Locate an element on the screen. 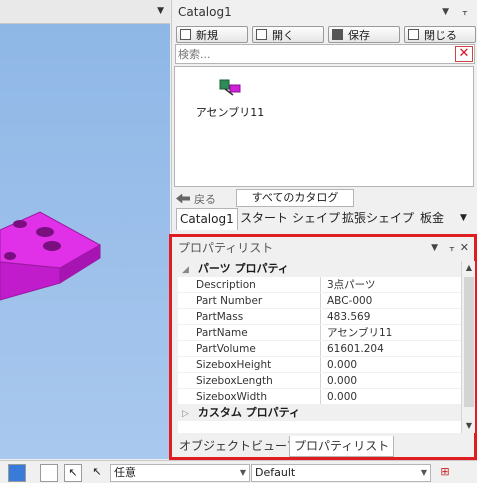 Image resolution: width=477 pixels, height=483 pixels. property-scrollbar: ▲ ▼ is located at coordinates (468, 347).